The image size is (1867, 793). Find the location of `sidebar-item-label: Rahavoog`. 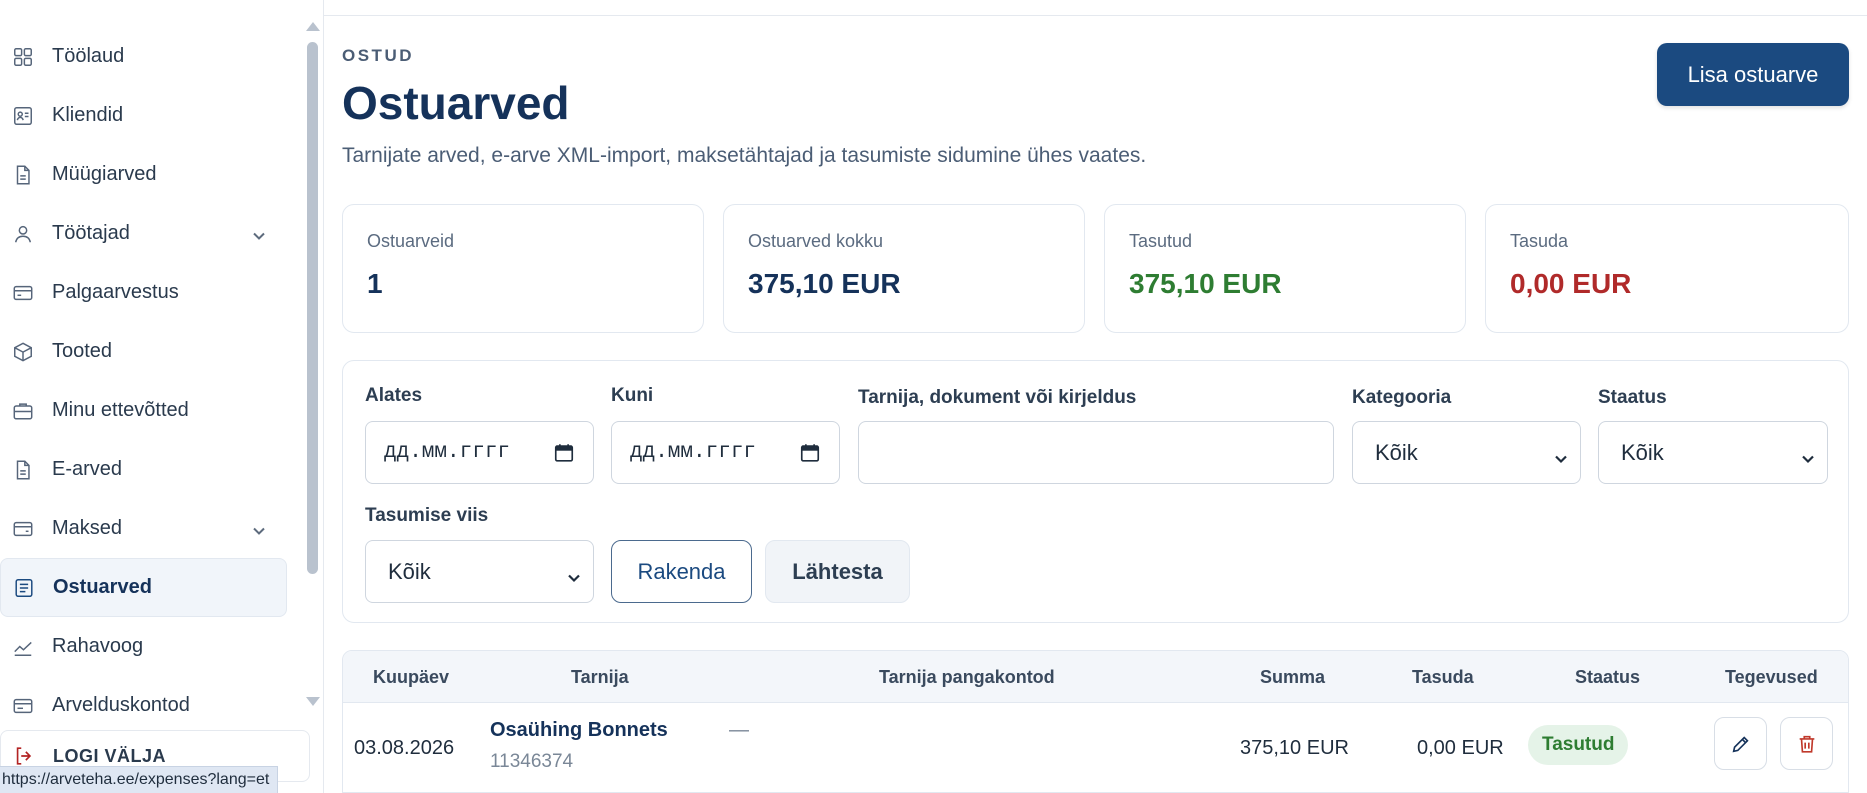

sidebar-item-label: Rahavoog is located at coordinates (98, 646).